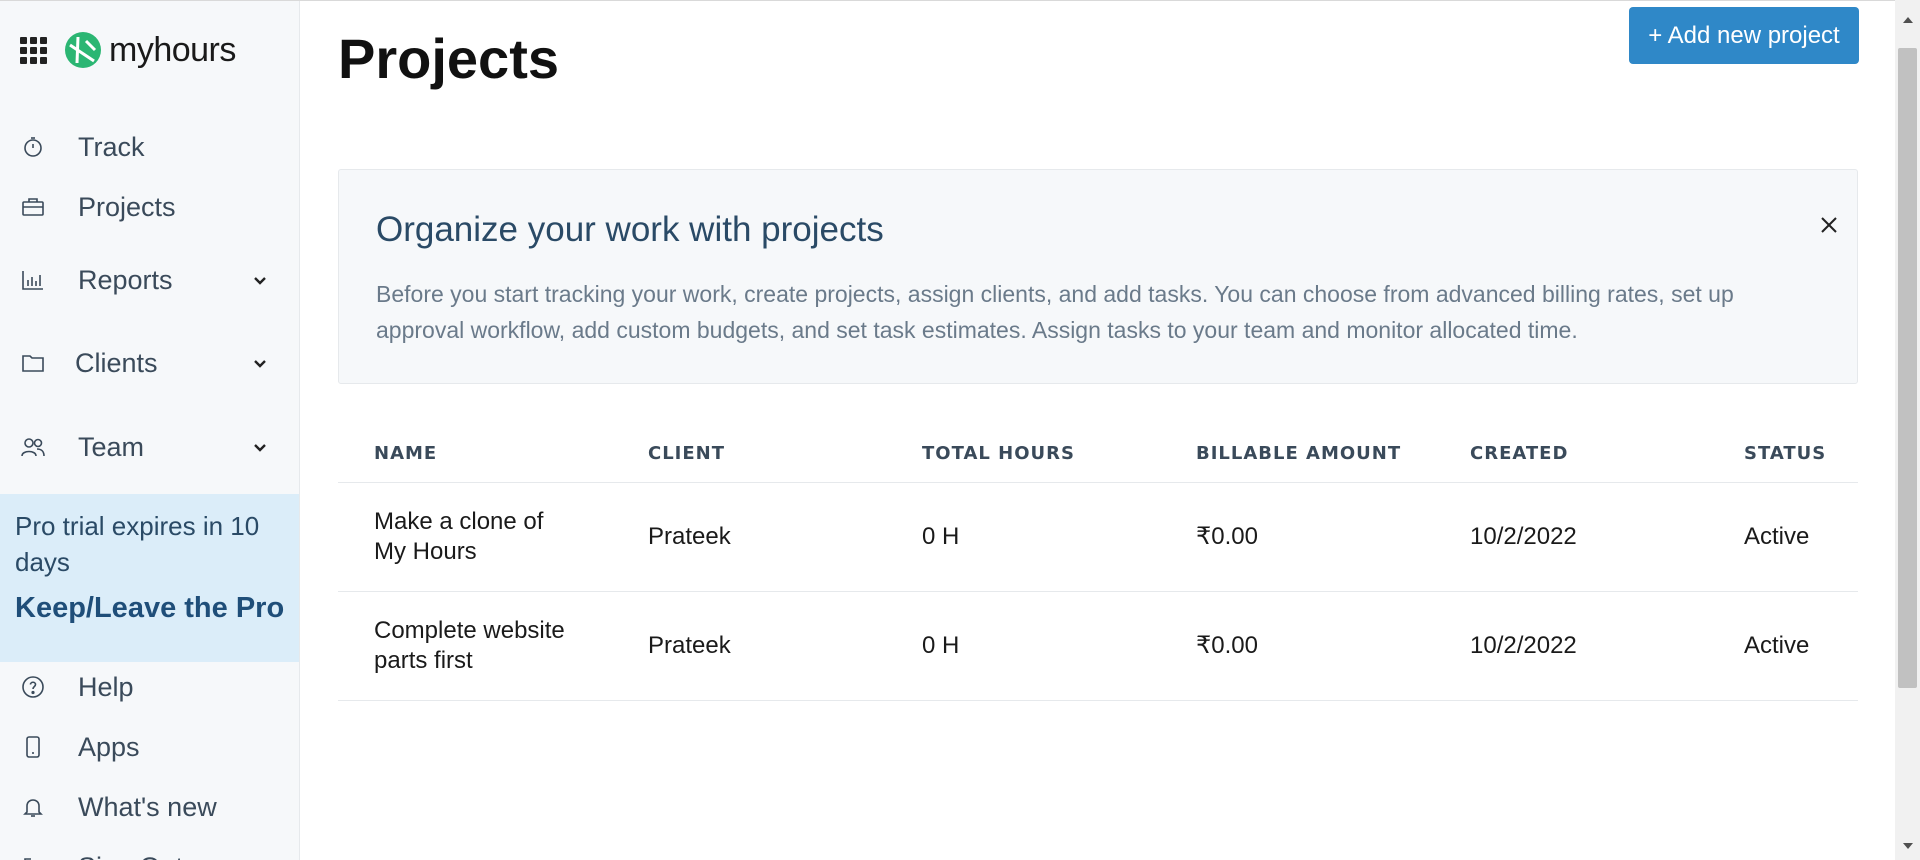 This screenshot has width=1920, height=860. I want to click on sidebar-item-track: Track, so click(149, 147).